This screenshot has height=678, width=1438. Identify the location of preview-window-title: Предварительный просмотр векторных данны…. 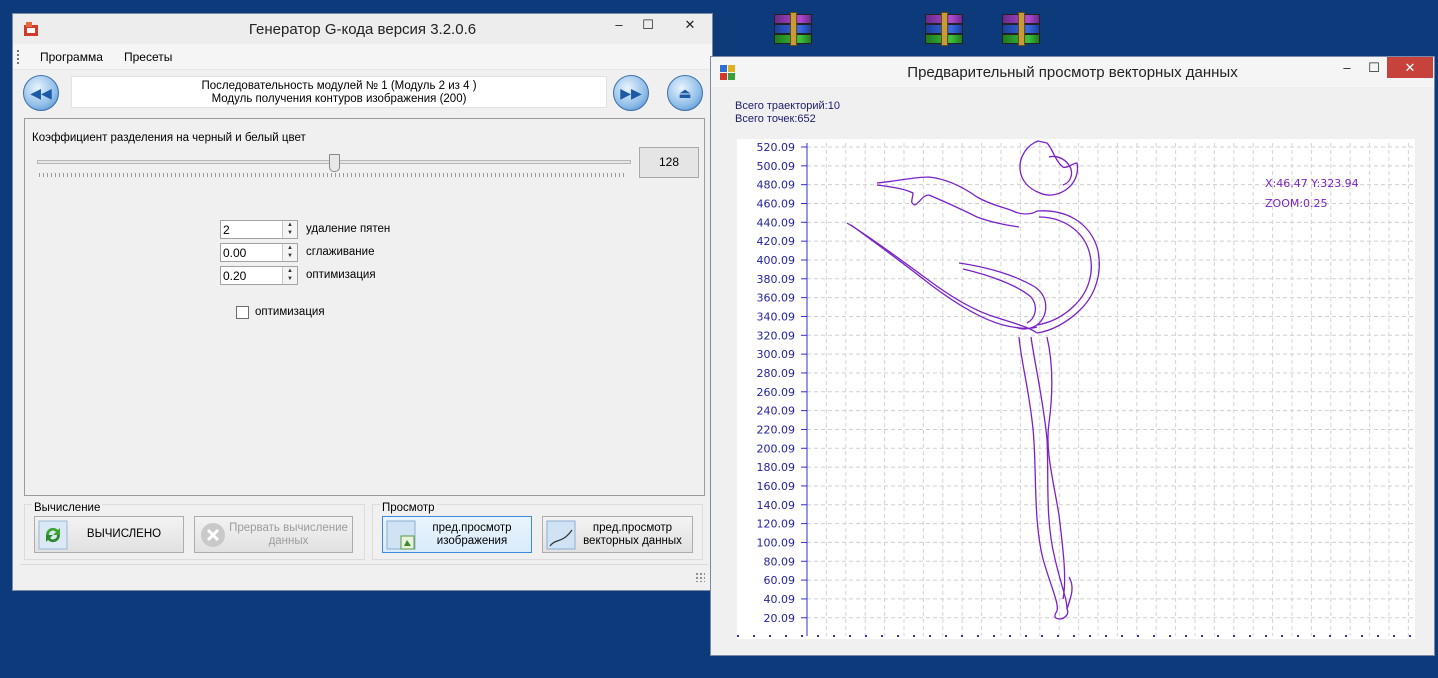
(1072, 72).